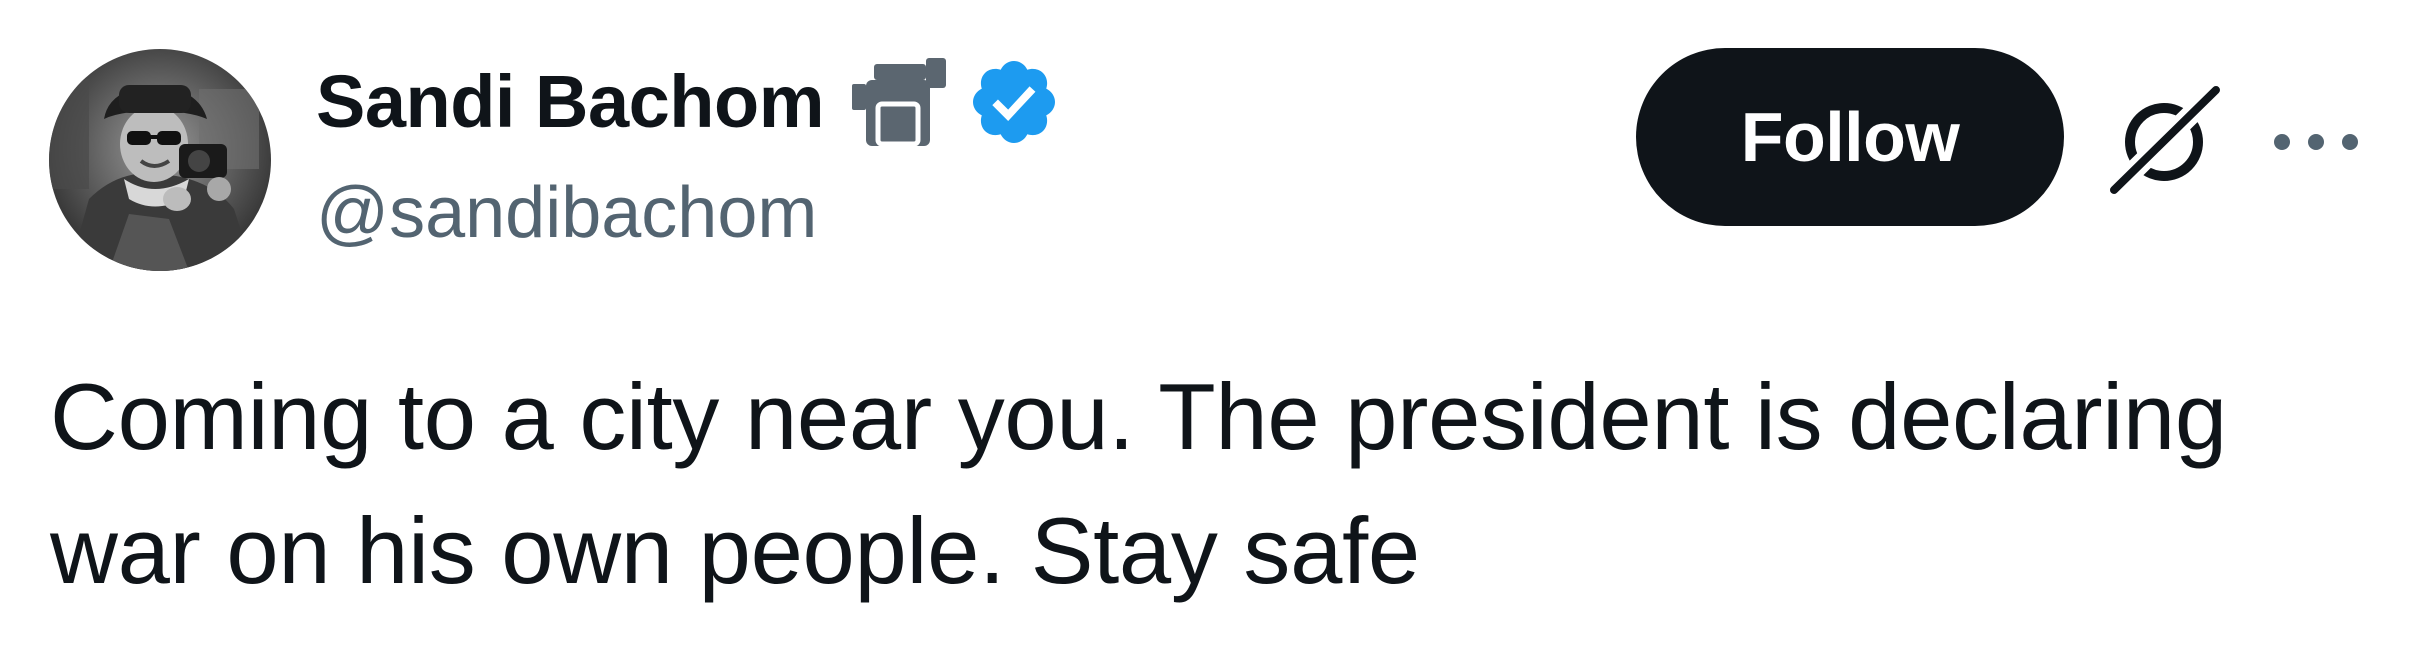 The image size is (2412, 650). I want to click on avatar, so click(160, 160).